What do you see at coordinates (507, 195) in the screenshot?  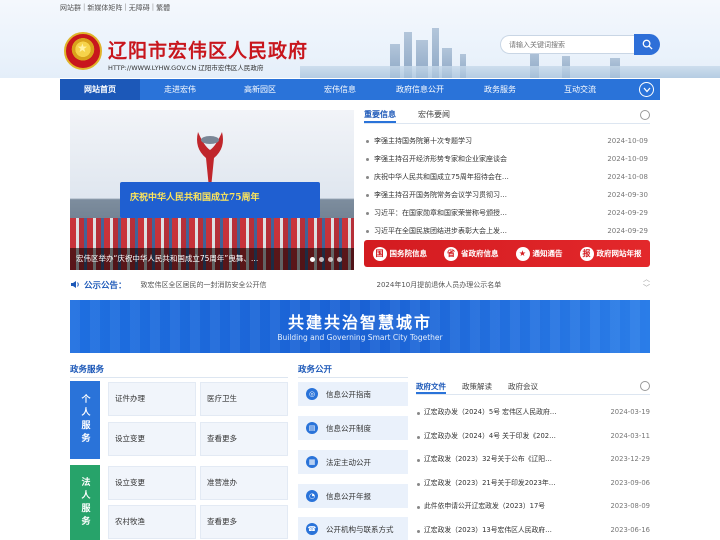 I see `list-item: 李强主持召开国务院常务会议学习贯彻习… 2024-09-30` at bounding box center [507, 195].